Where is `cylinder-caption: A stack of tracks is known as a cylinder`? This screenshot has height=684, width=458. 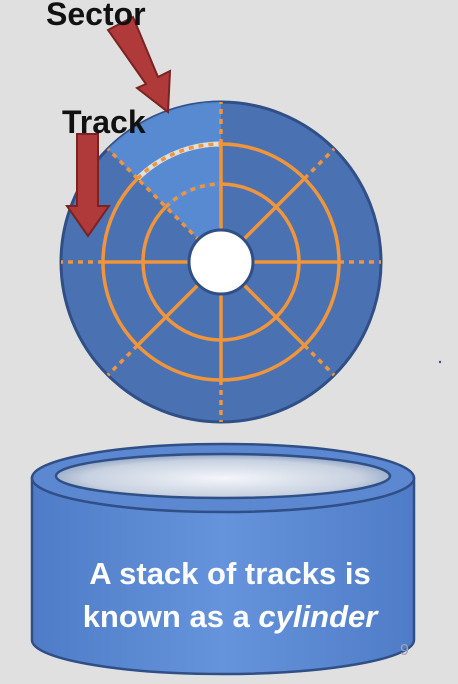
cylinder-caption: A stack of tracks is known as a cylinder is located at coordinates (230, 595).